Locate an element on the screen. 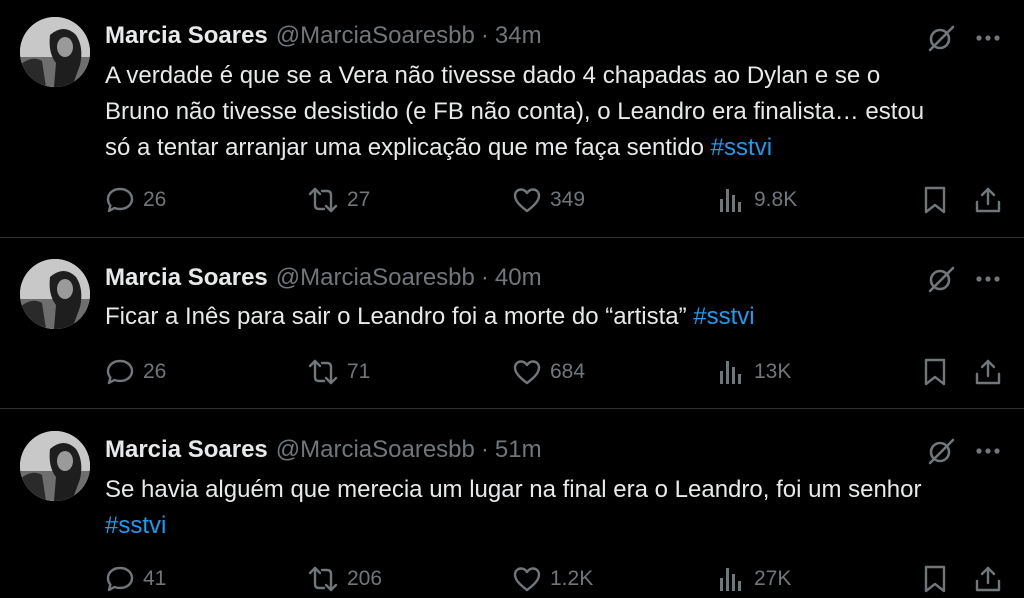  like-button: 349 is located at coordinates (548, 200).